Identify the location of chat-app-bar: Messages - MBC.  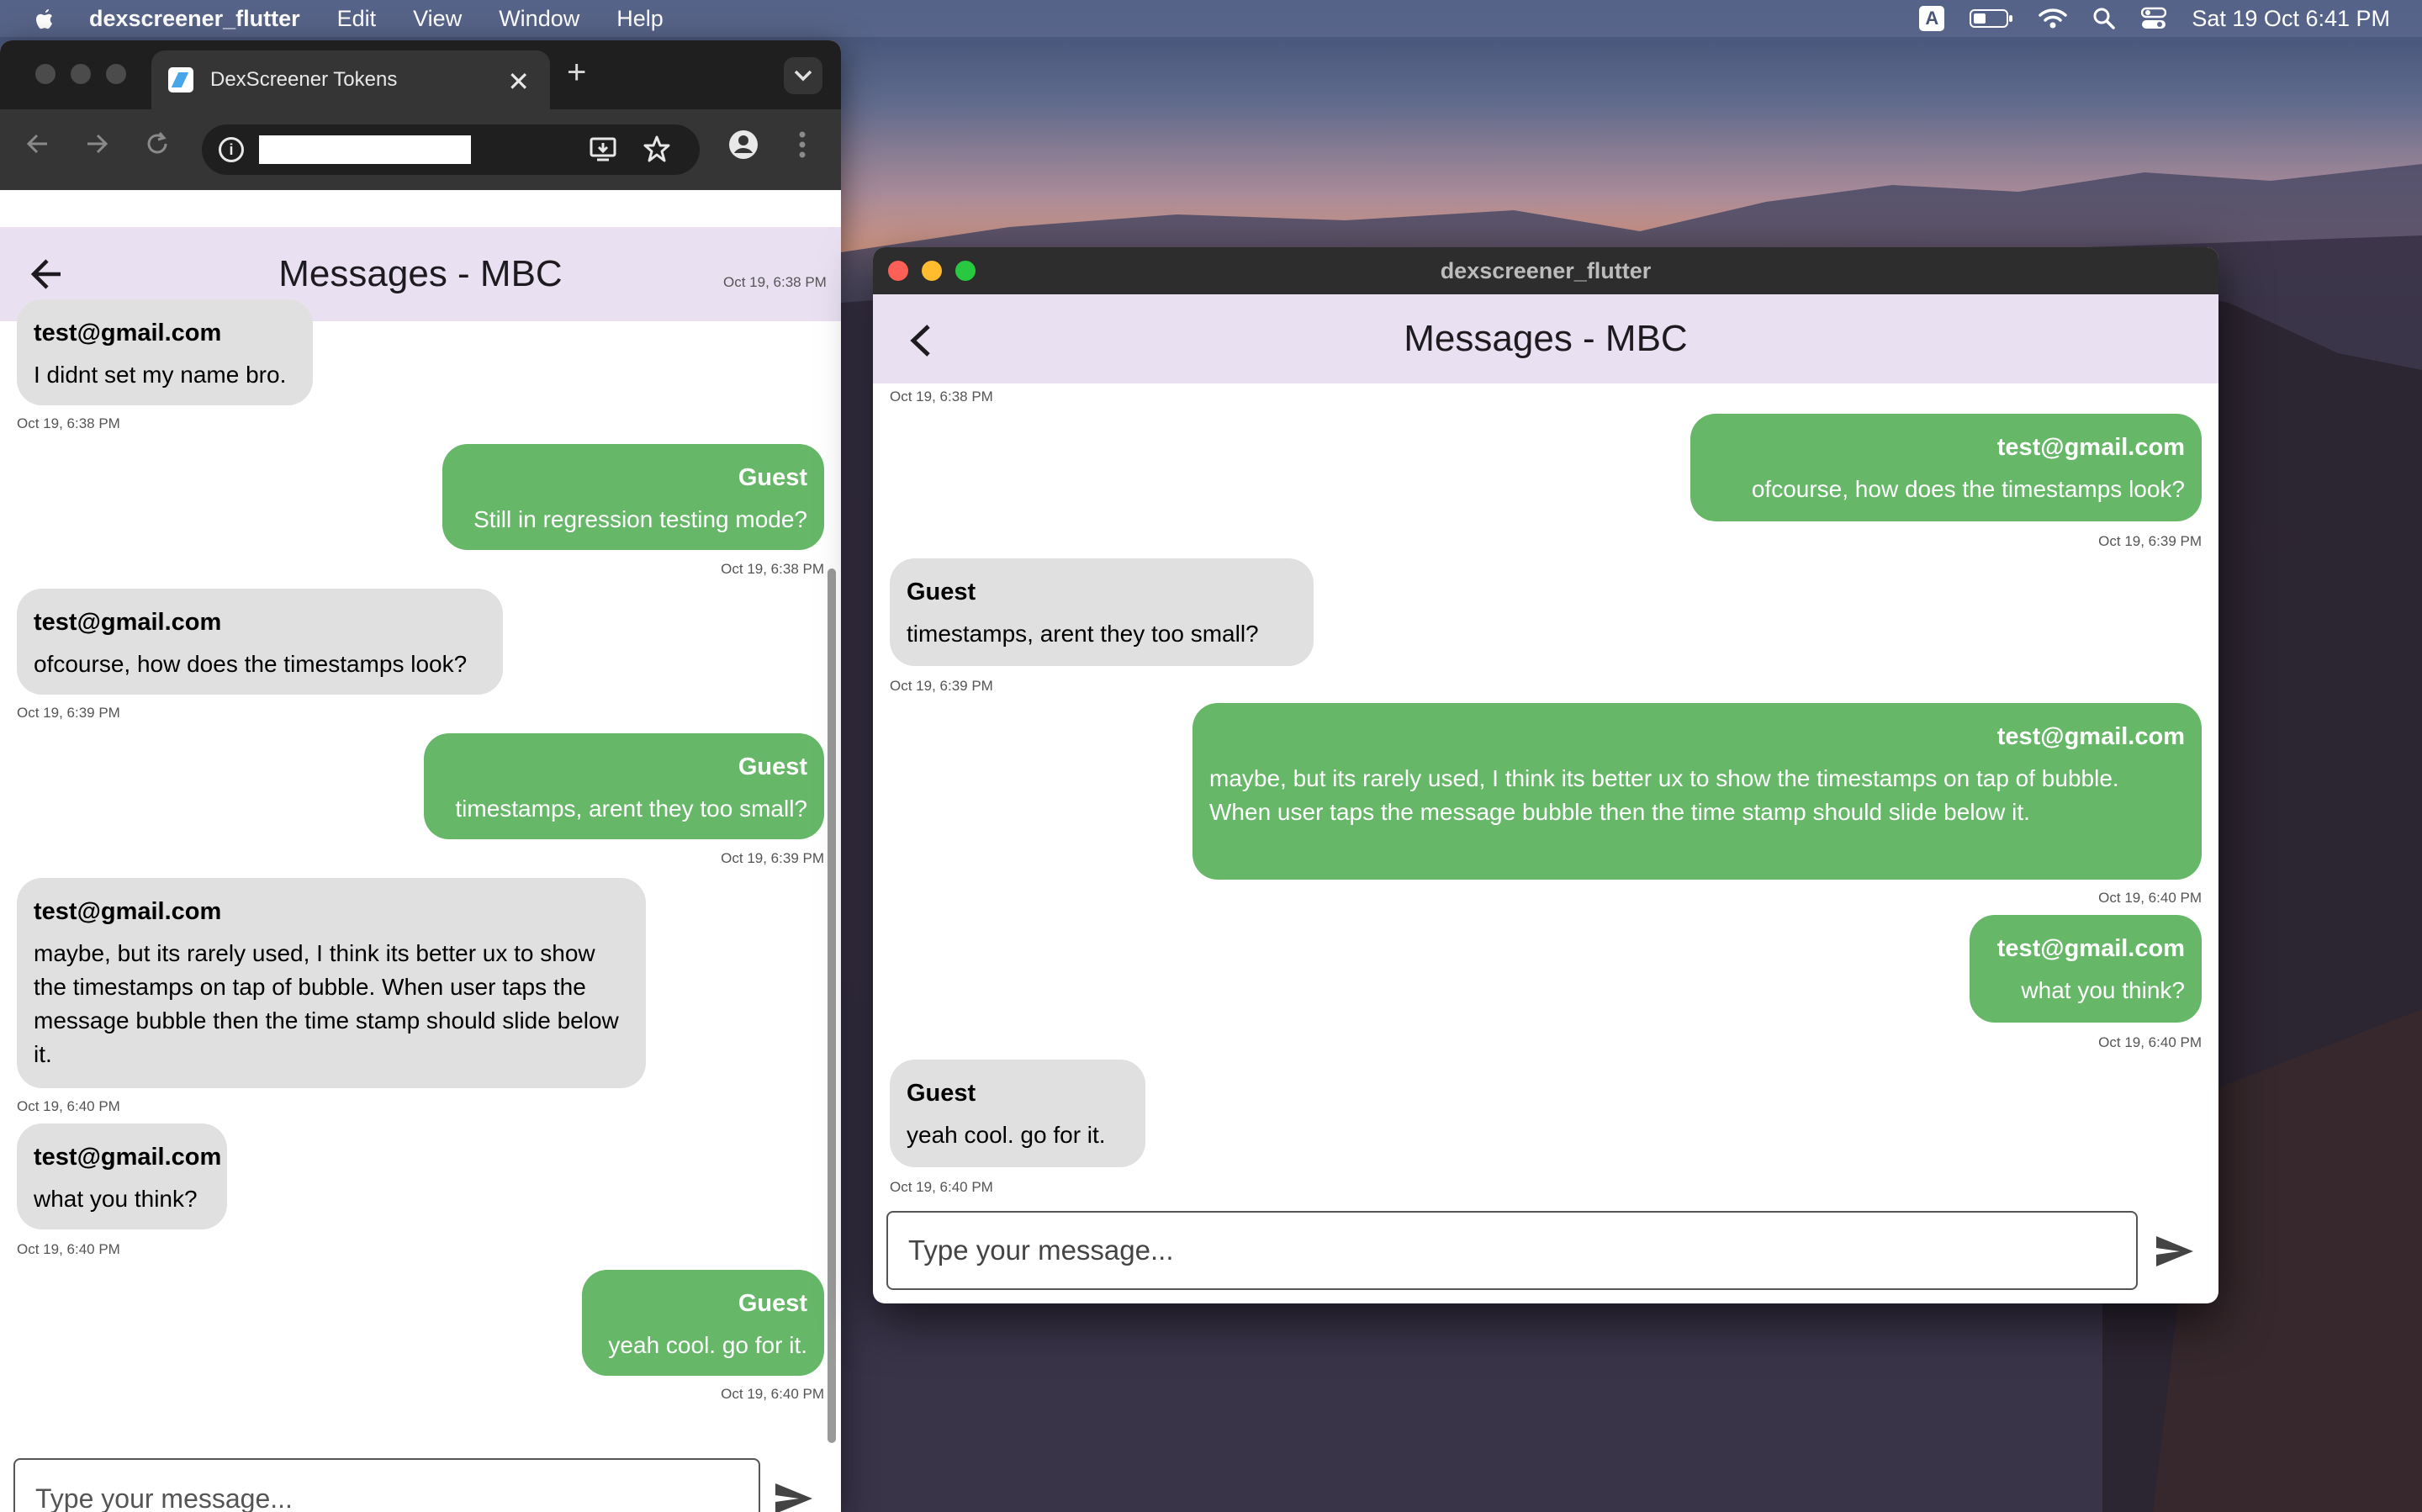
(1545, 338).